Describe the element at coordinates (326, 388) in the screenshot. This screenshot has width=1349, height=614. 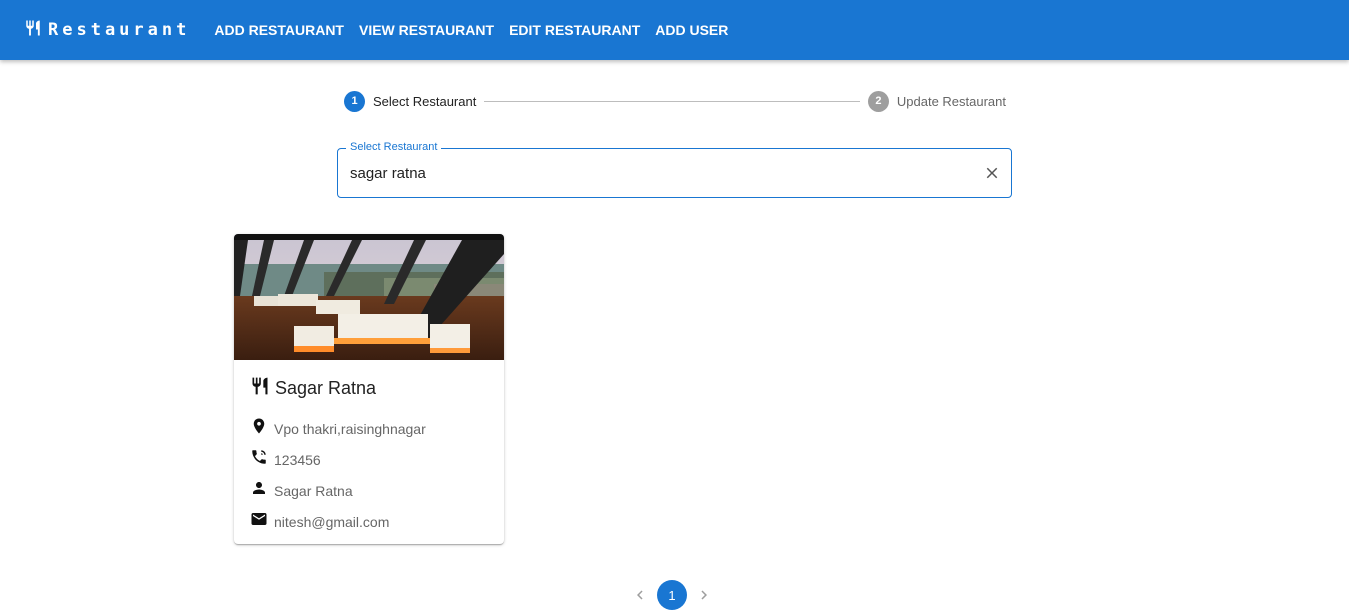
I see `restaurant-name: Sagar Ratna` at that location.